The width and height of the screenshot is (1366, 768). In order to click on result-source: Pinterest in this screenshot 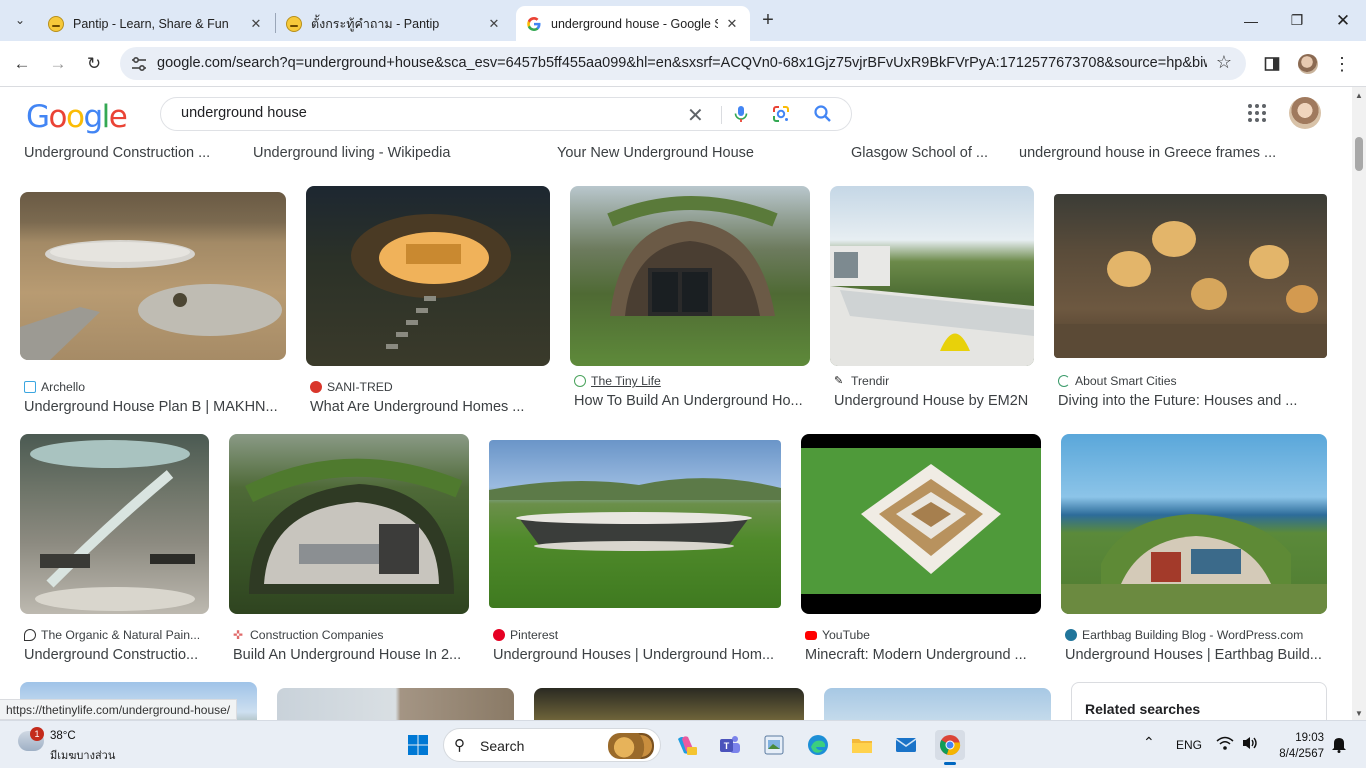, I will do `click(636, 635)`.